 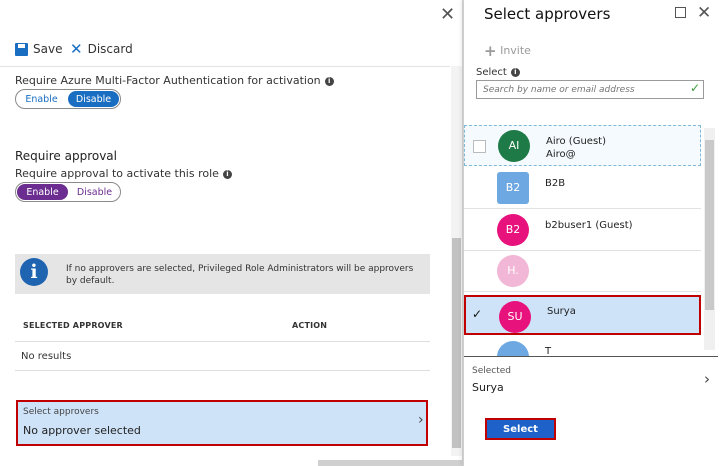 I want to click on user-row: AI Airo (Guest) Airo@, so click(x=582, y=145).